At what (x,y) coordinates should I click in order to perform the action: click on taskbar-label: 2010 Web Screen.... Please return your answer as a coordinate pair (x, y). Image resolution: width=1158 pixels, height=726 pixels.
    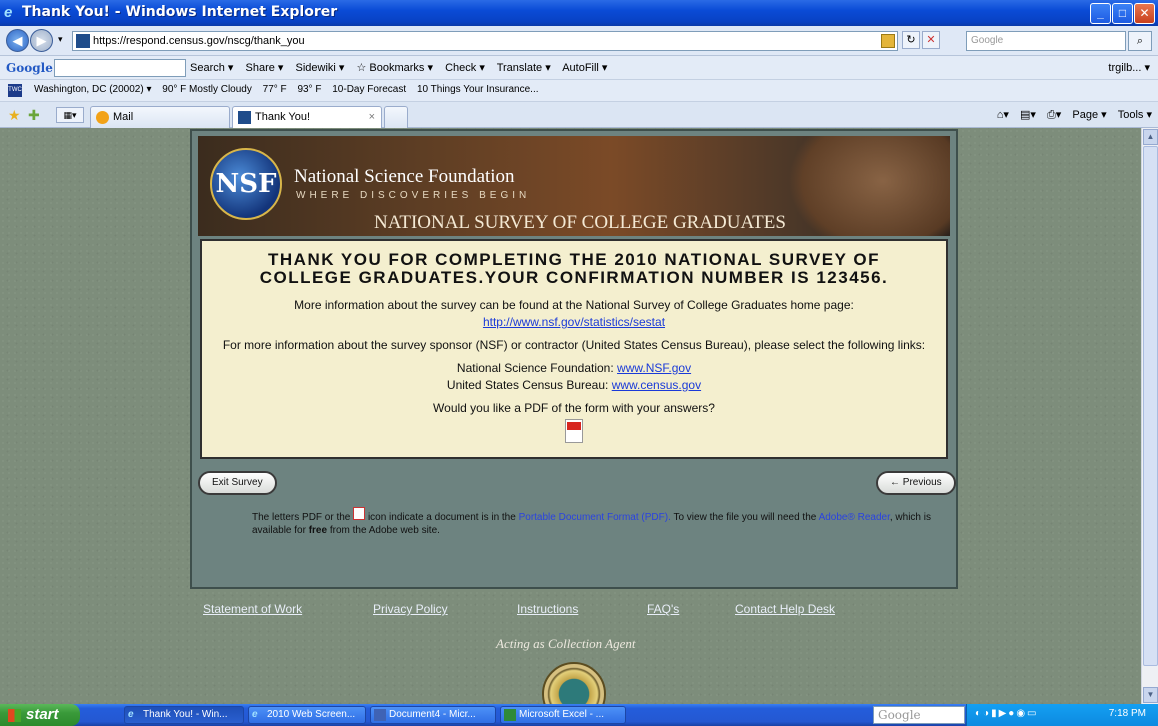
    Looking at the image, I should click on (311, 714).